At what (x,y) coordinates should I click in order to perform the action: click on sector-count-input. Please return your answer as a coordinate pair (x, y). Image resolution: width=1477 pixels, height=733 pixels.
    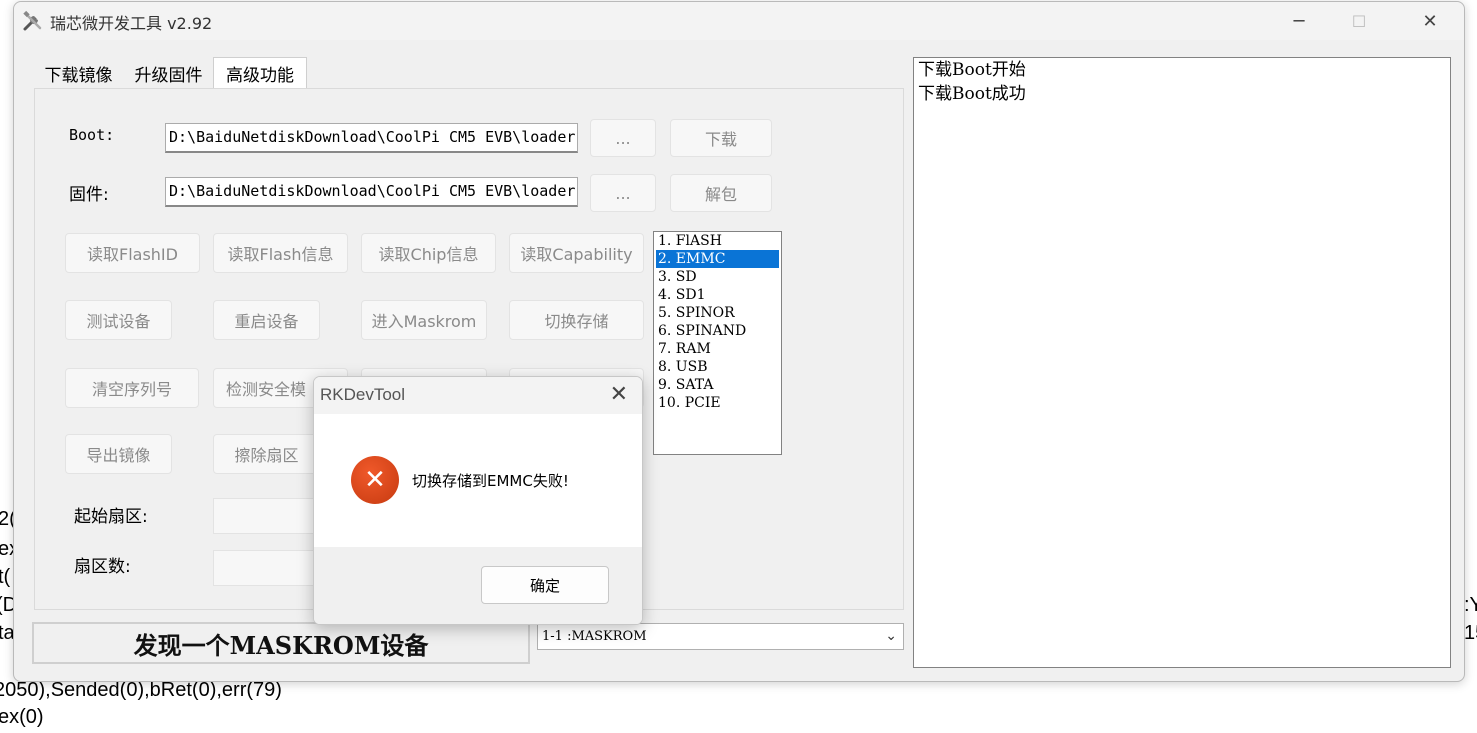
    Looking at the image, I should click on (268, 568).